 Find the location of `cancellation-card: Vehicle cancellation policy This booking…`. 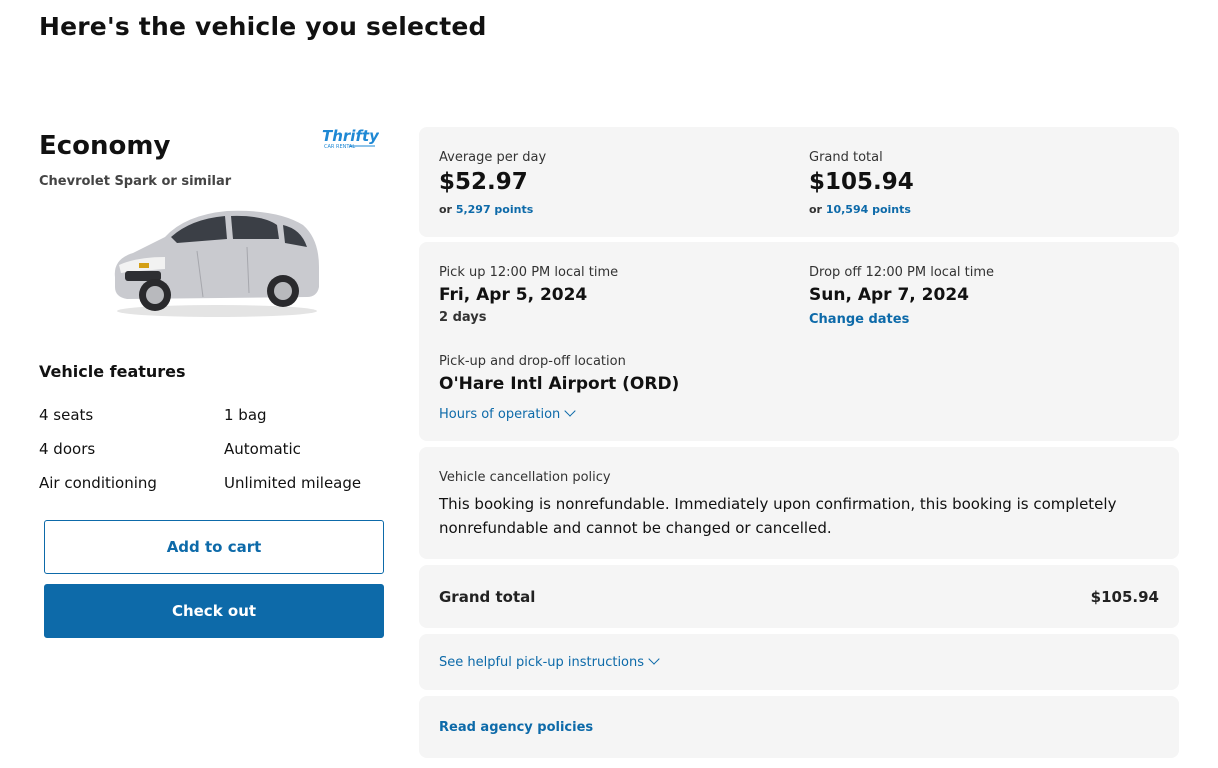

cancellation-card: Vehicle cancellation policy This booking… is located at coordinates (799, 503).